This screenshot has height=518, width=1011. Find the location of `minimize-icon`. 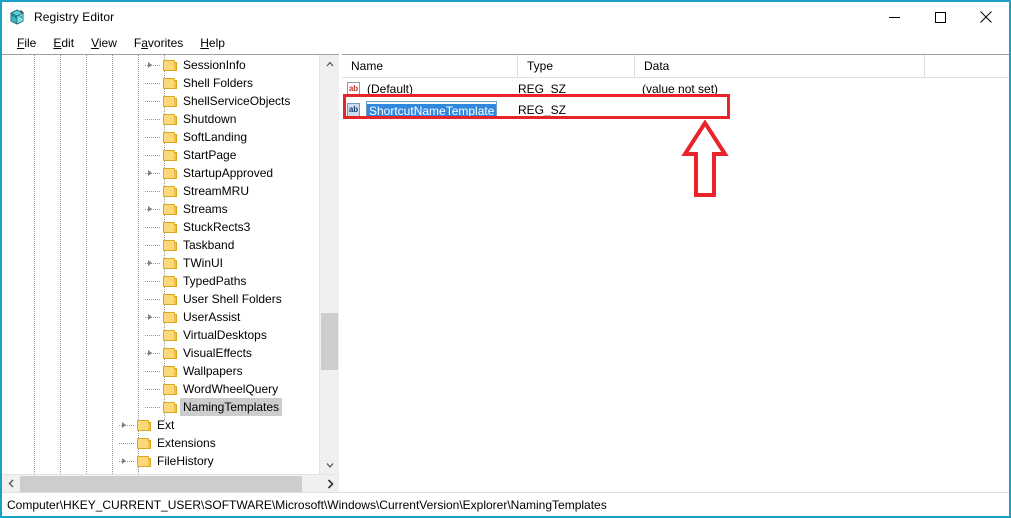

minimize-icon is located at coordinates (894, 17).